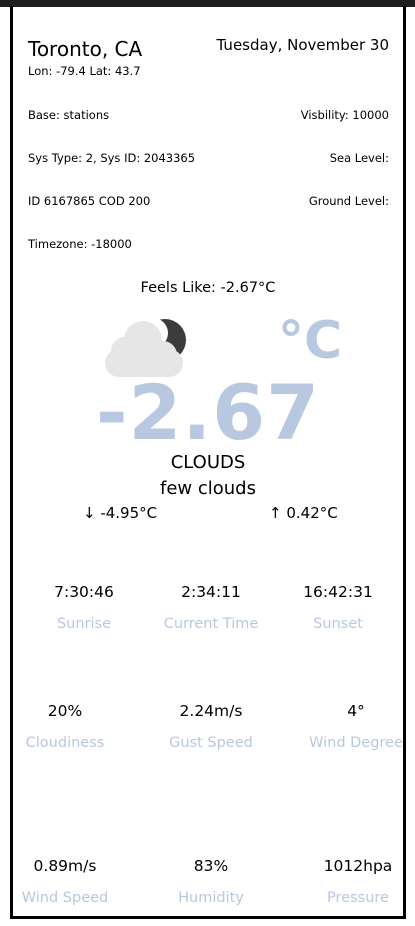 This screenshot has width=415, height=926. What do you see at coordinates (310, 341) in the screenshot?
I see `temperature-unit: °C` at bounding box center [310, 341].